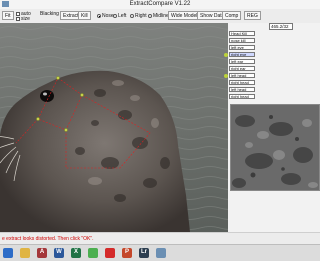 This screenshot has height=261, width=320. I want to click on seal-eye, so click(47, 96).